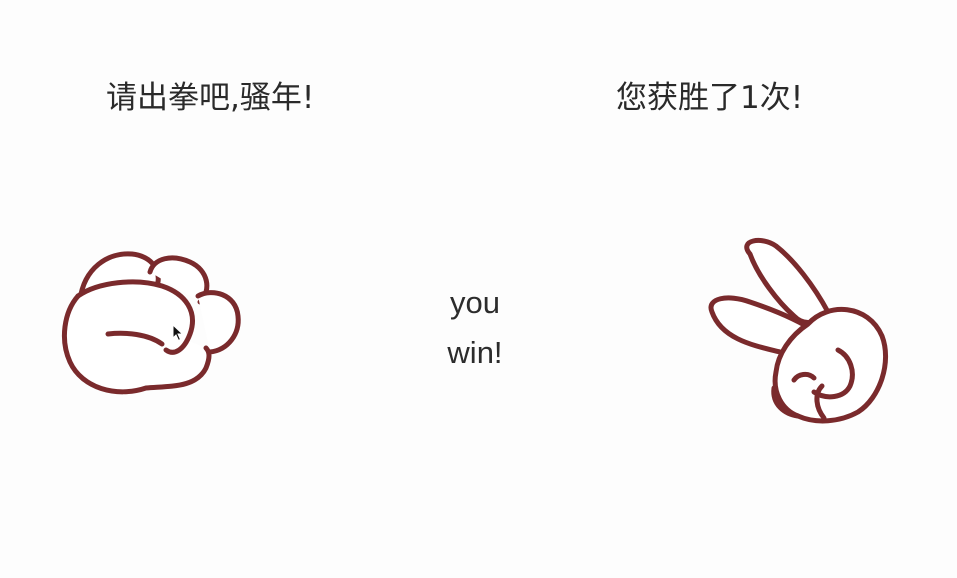 This screenshot has height=578, width=957. I want to click on fist-icon, so click(151, 323).